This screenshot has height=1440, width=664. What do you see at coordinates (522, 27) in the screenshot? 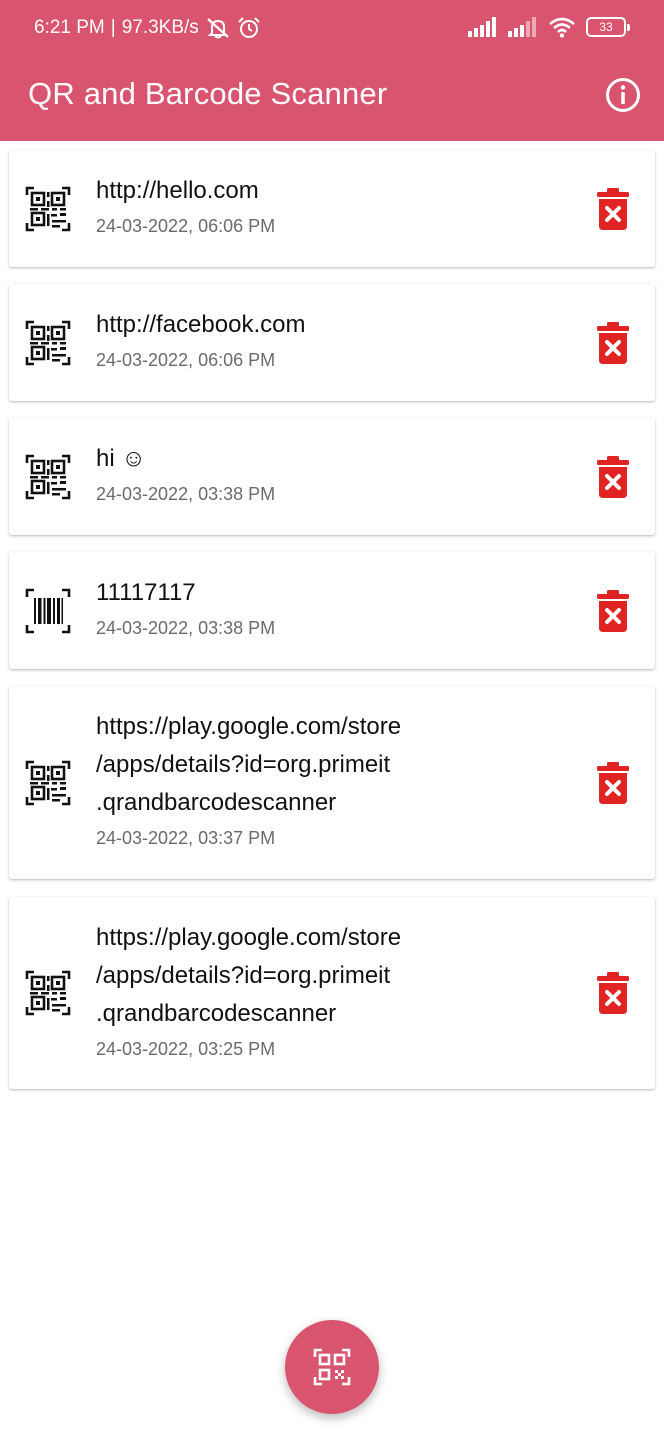
I see `cell-signal-2-icon` at bounding box center [522, 27].